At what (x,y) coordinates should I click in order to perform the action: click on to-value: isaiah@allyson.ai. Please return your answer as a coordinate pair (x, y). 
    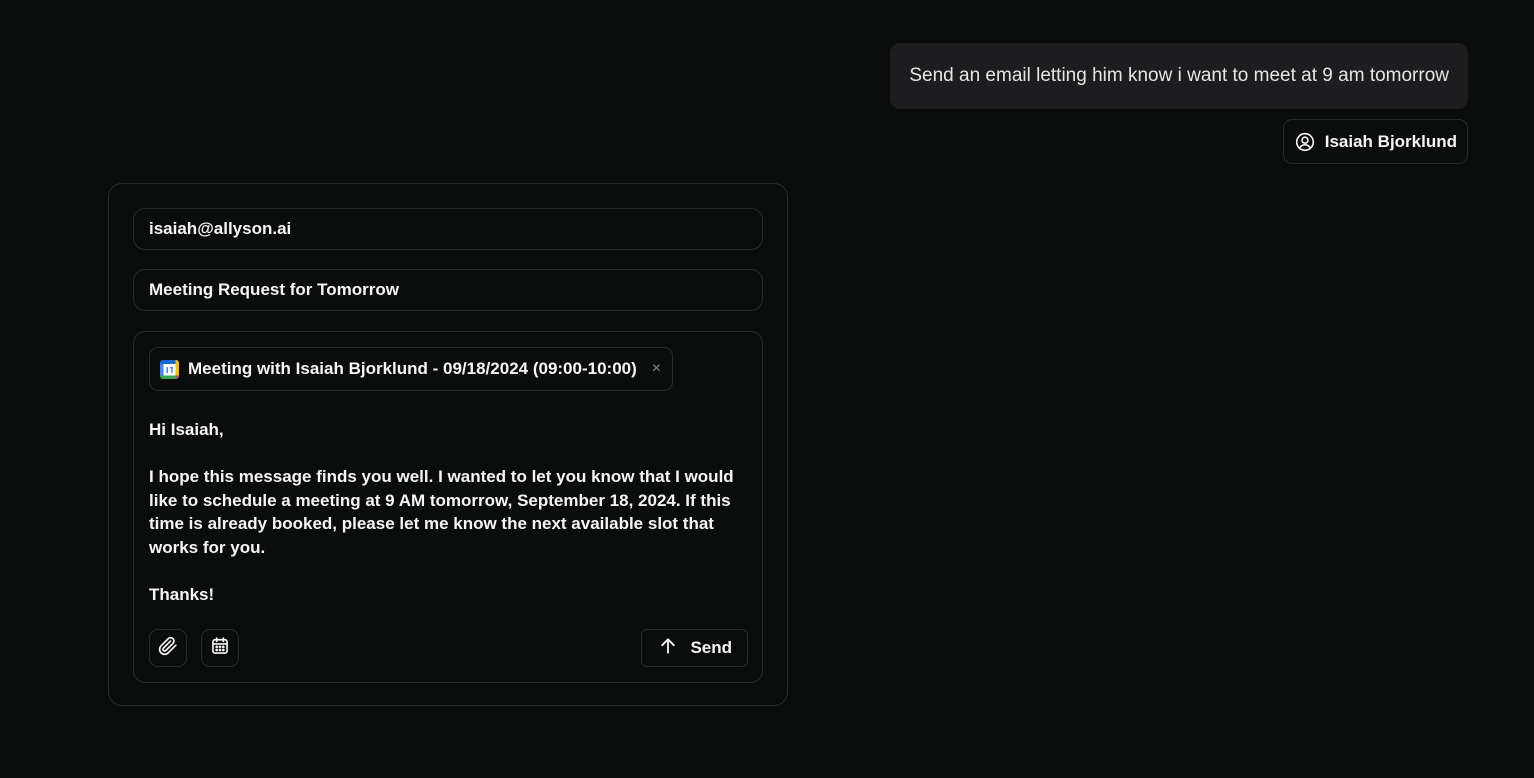
    Looking at the image, I should click on (220, 228).